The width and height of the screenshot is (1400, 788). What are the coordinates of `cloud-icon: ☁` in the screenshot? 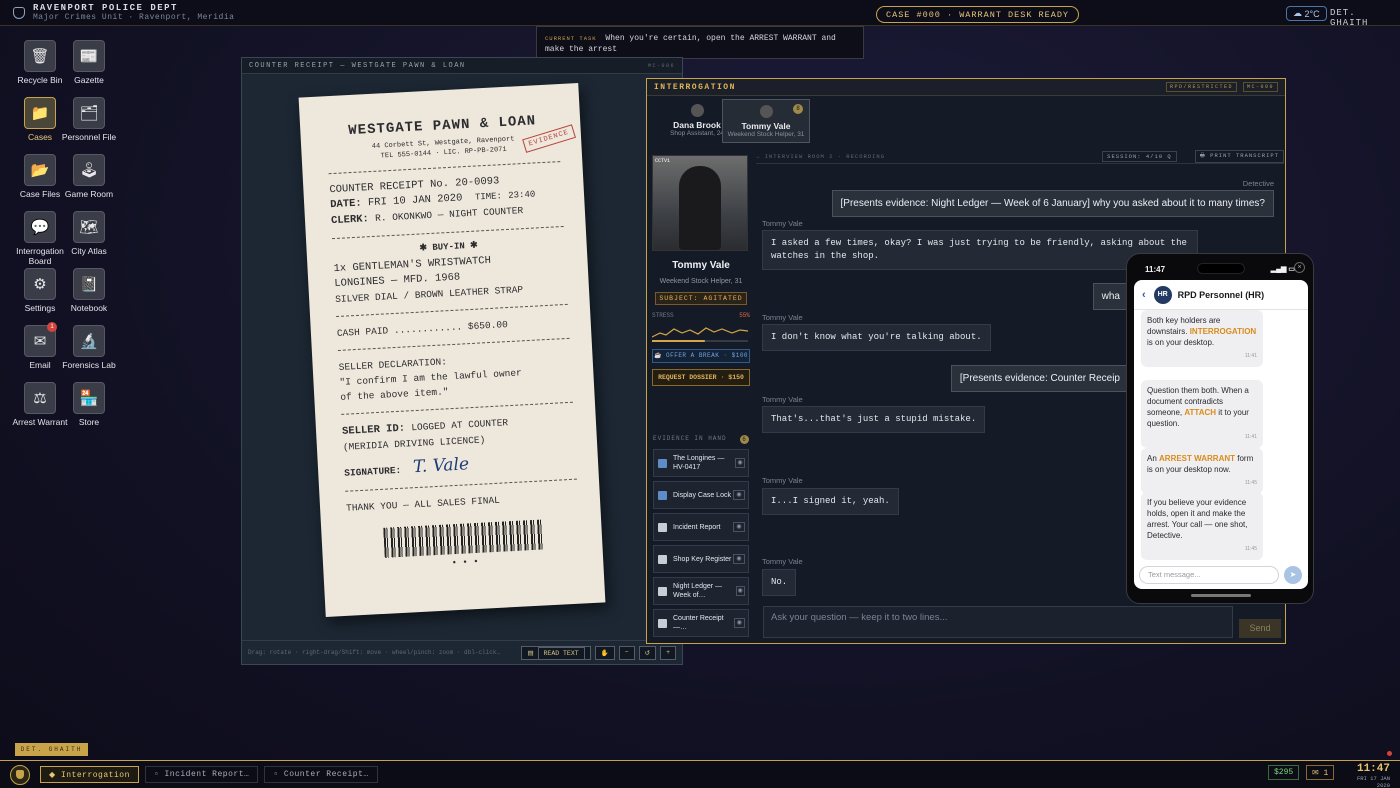 It's located at (1299, 13).